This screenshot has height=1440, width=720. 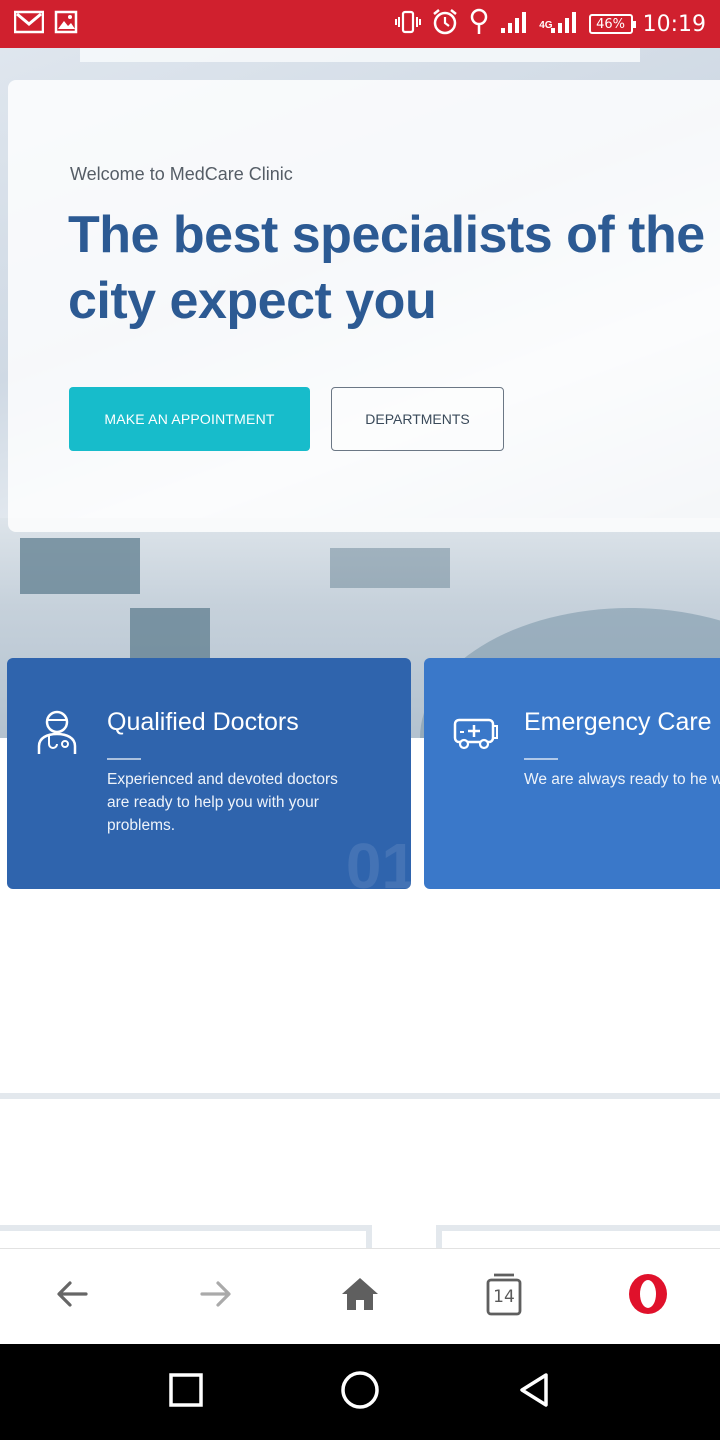 I want to click on gallery-icon, so click(x=66, y=24).